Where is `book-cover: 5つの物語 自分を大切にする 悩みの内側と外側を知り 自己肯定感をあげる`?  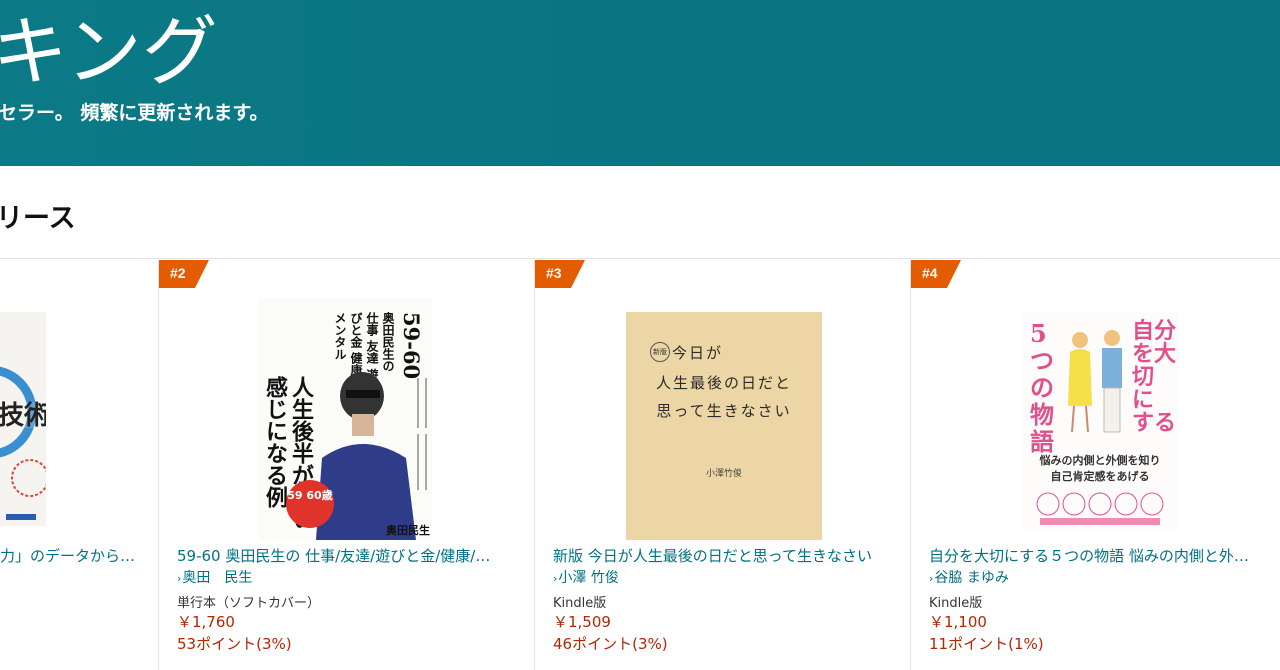
book-cover: 5つの物語 自分を大切にする 悩みの内側と外側を知り 自己肯定感をあげる is located at coordinates (1100, 421).